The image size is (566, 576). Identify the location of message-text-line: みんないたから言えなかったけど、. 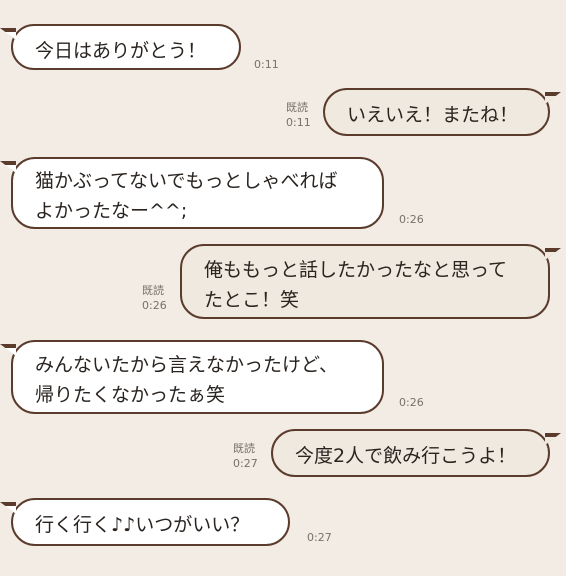
(187, 365).